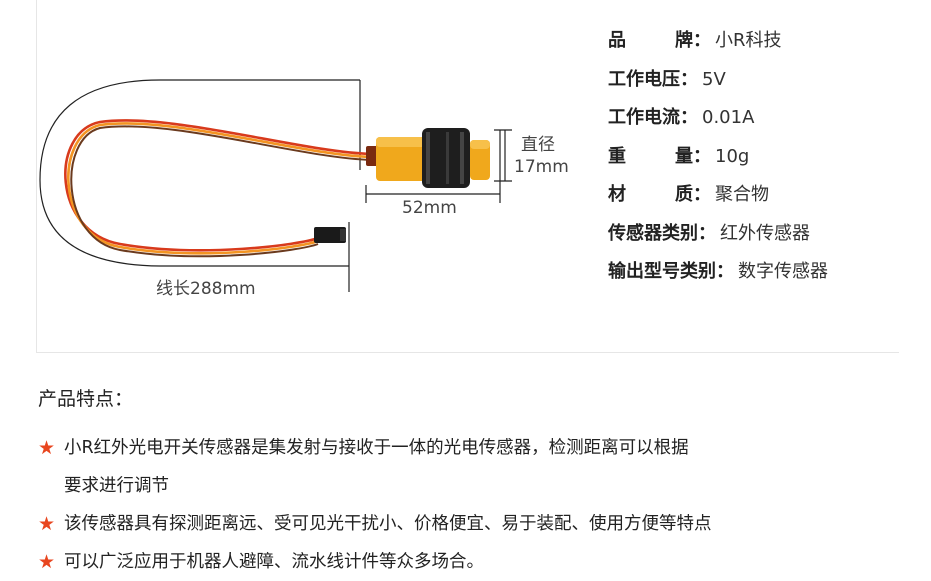 The height and width of the screenshot is (581, 931). What do you see at coordinates (376, 448) in the screenshot?
I see `feature-text: 小R红外光电开关传感器是集发射与接收于一体的光电传感器，检测距离可以根据` at bounding box center [376, 448].